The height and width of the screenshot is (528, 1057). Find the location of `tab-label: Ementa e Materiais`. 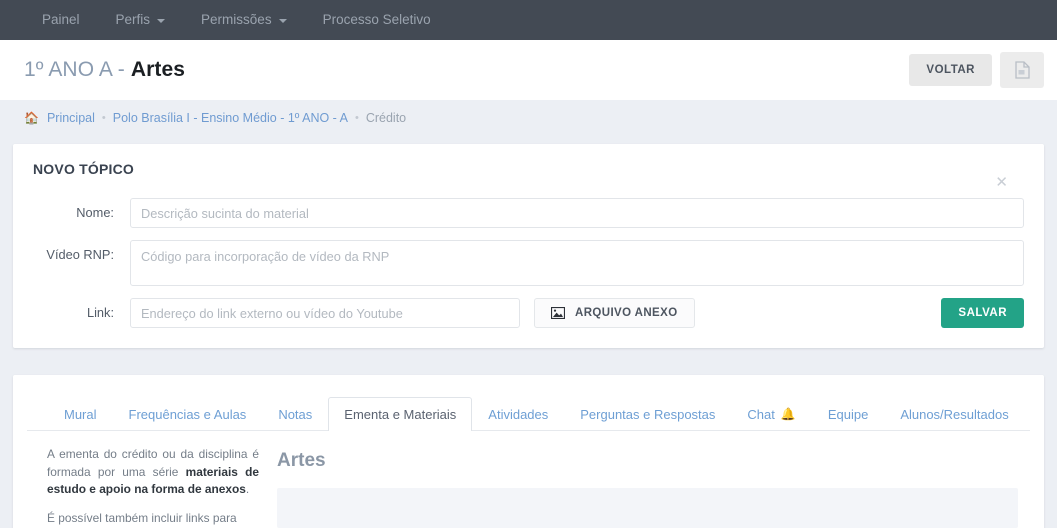

tab-label: Ementa e Materiais is located at coordinates (400, 414).